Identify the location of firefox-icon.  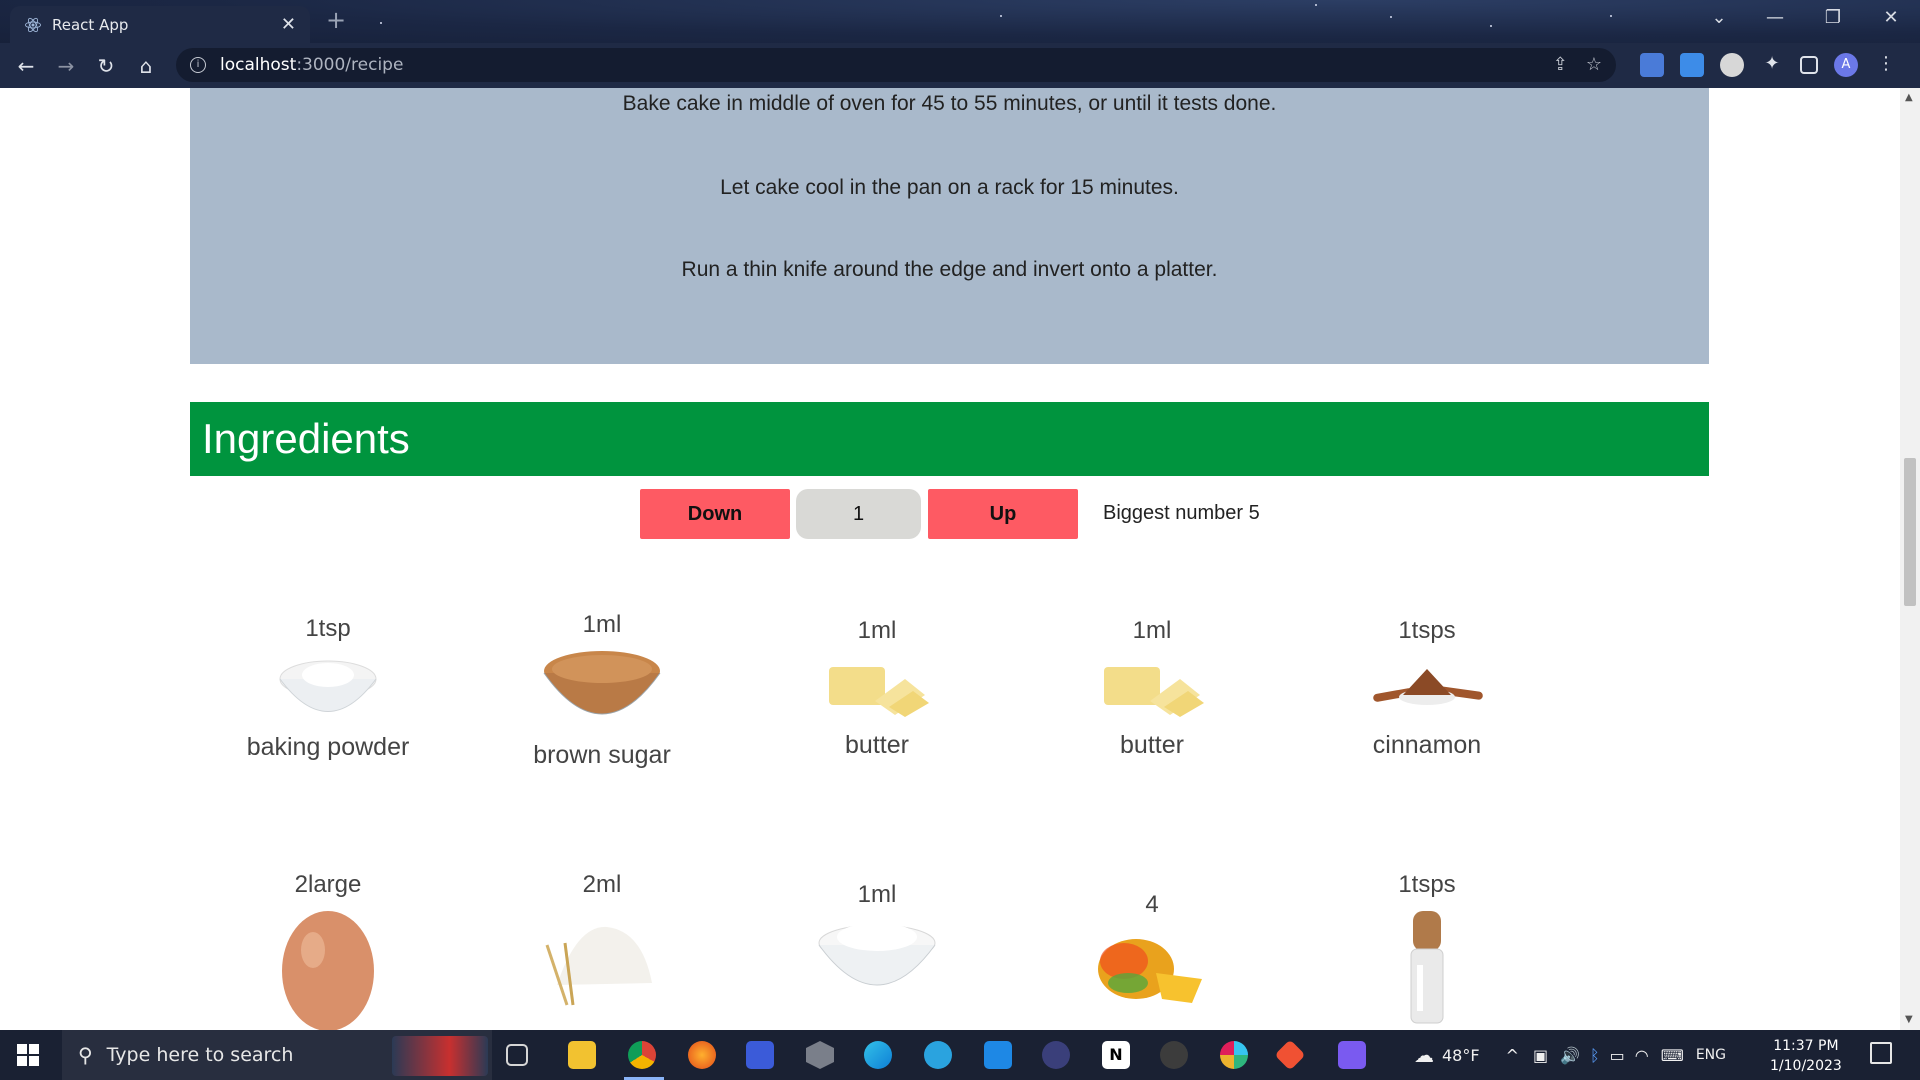
(702, 1055).